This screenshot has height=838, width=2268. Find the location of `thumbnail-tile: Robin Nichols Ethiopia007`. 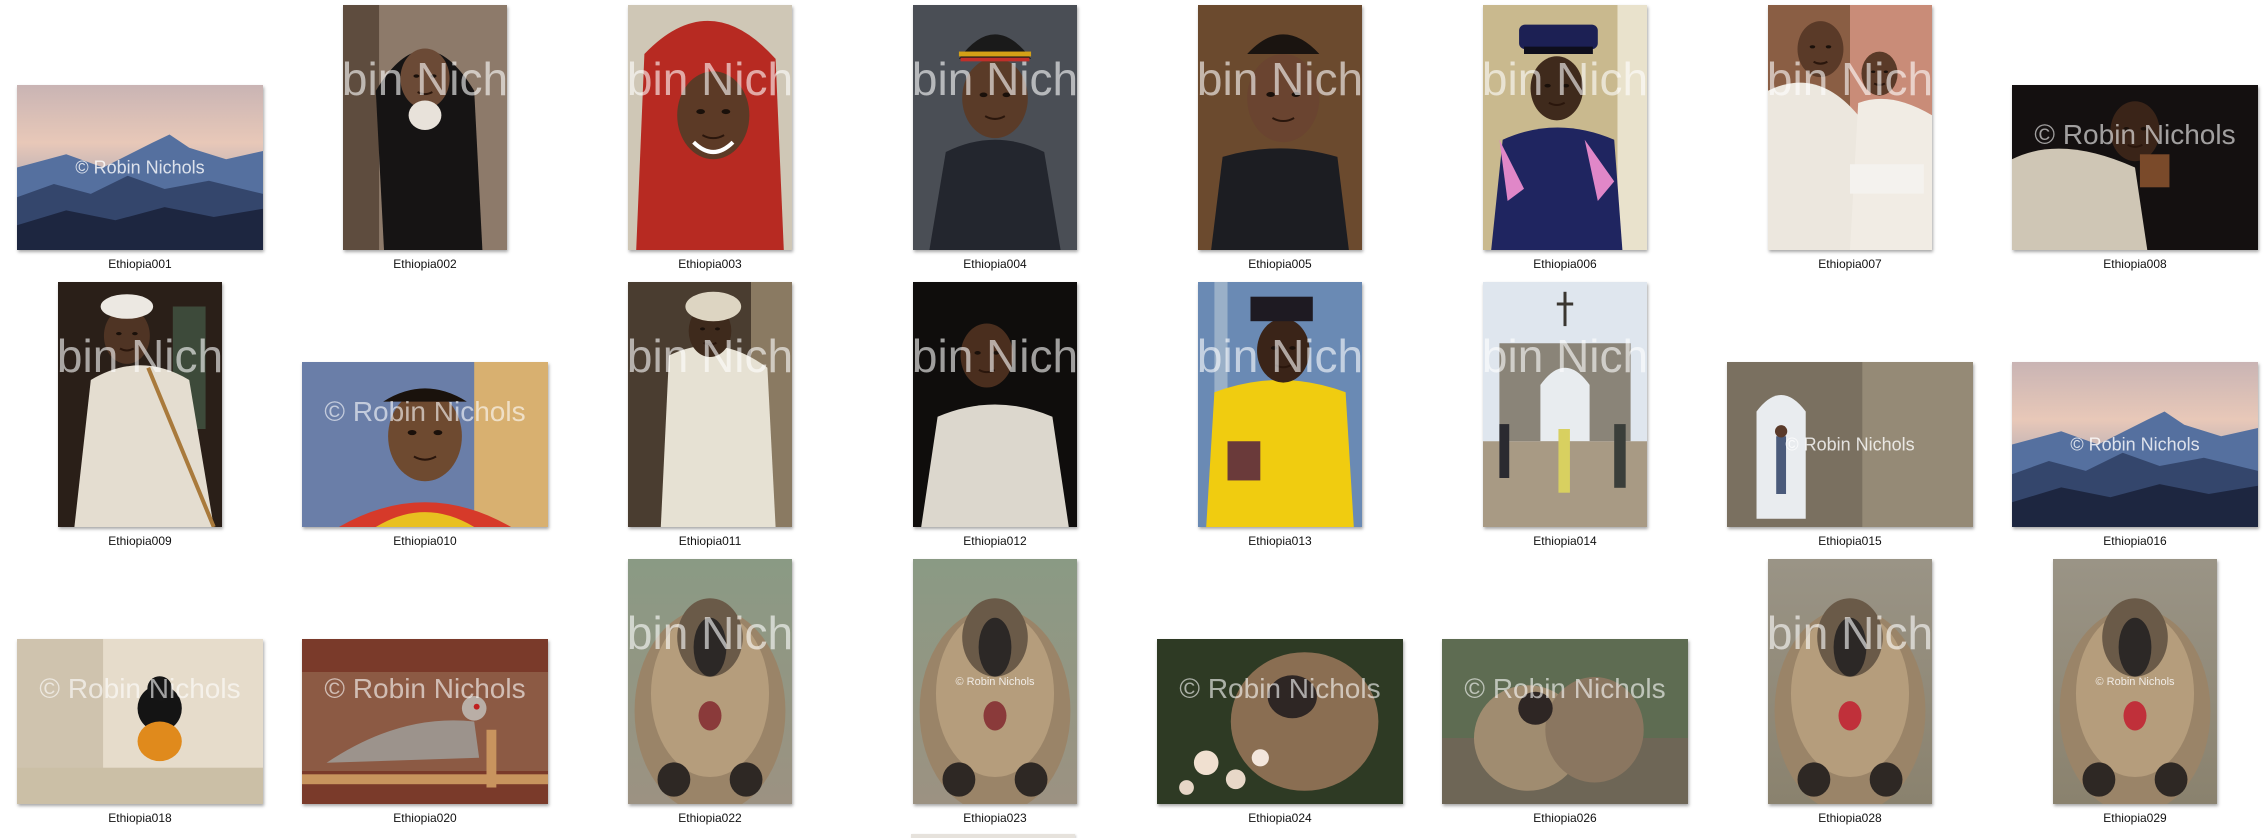

thumbnail-tile: Robin Nichols Ethiopia007 is located at coordinates (1850, 138).